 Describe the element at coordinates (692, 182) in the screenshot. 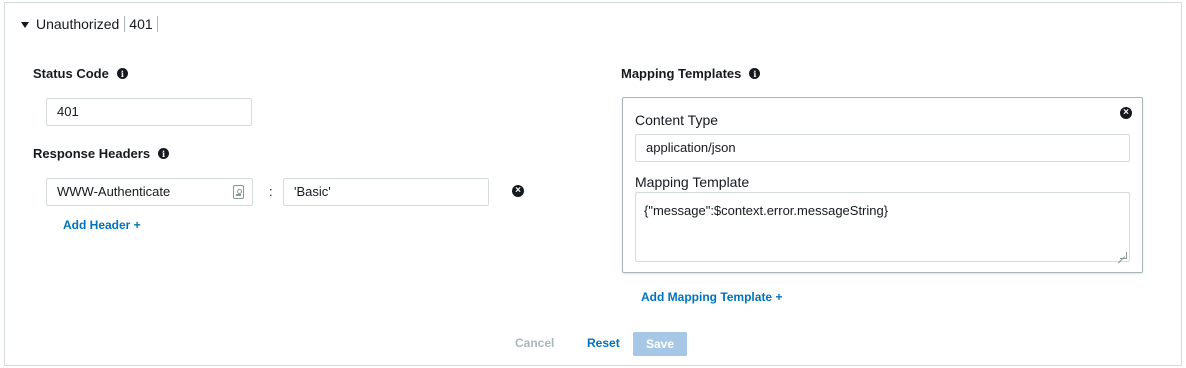

I see `mapping-template-label: Mapping Template` at that location.